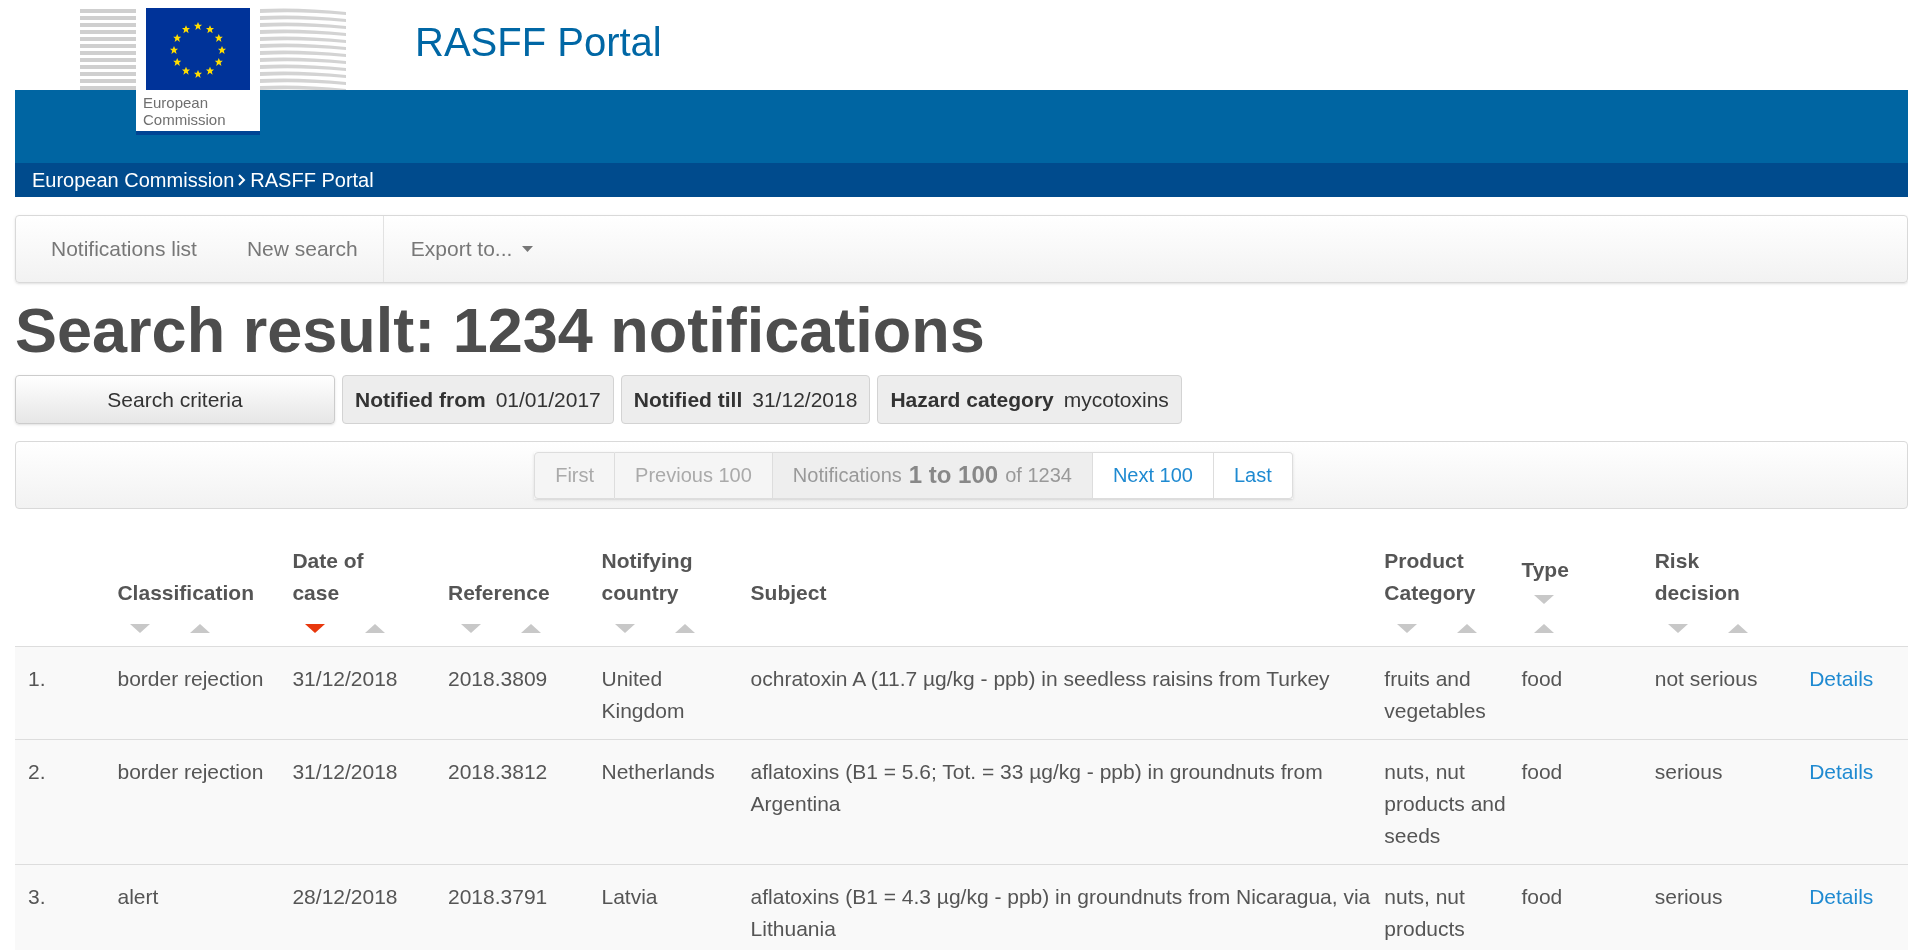 The height and width of the screenshot is (950, 1908). Describe the element at coordinates (198, 112) in the screenshot. I see `logo-caption: European Commission` at that location.